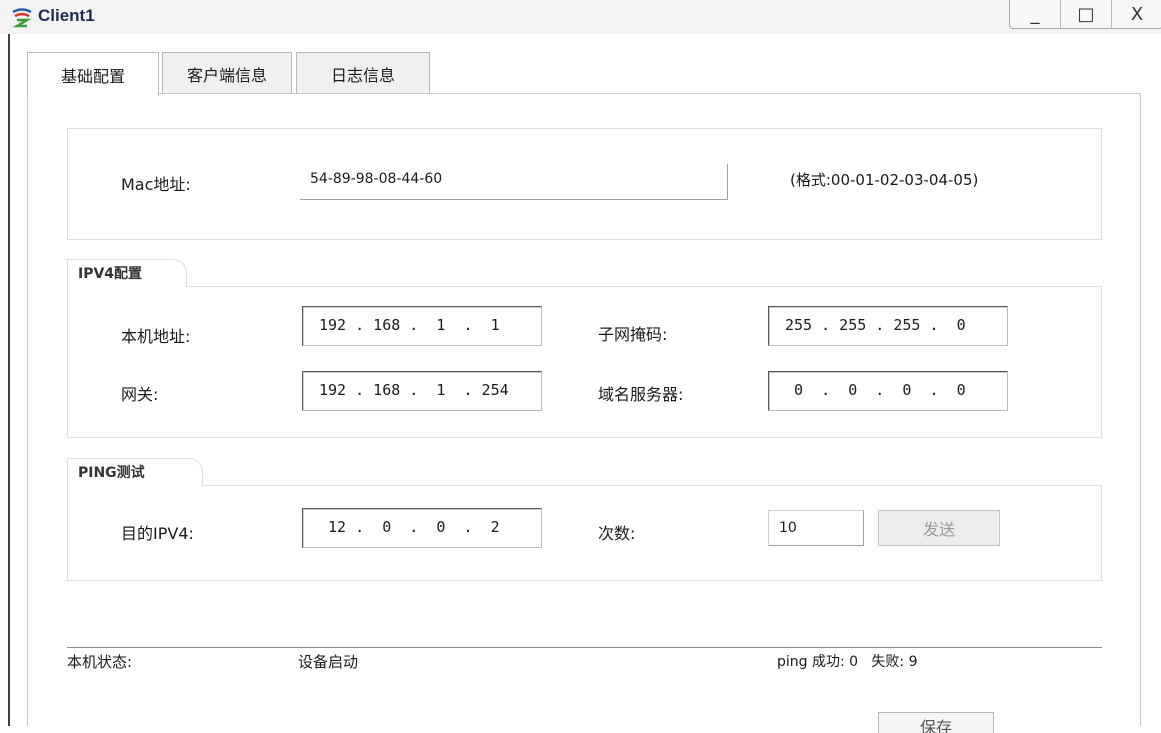 This screenshot has width=1161, height=733. What do you see at coordinates (422, 391) in the screenshot?
I see `gateway-input: 192 . 168 . 1 . 254` at bounding box center [422, 391].